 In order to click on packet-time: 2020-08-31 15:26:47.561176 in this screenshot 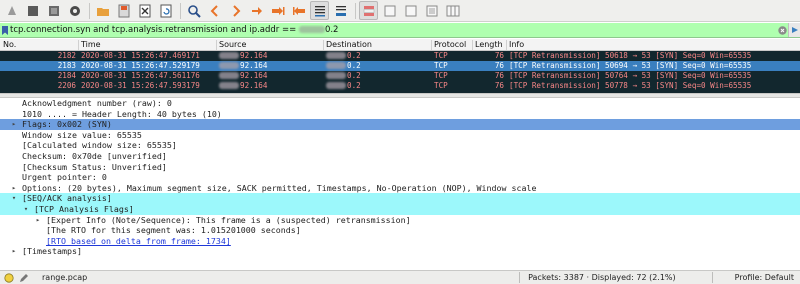, I will do `click(140, 75)`.